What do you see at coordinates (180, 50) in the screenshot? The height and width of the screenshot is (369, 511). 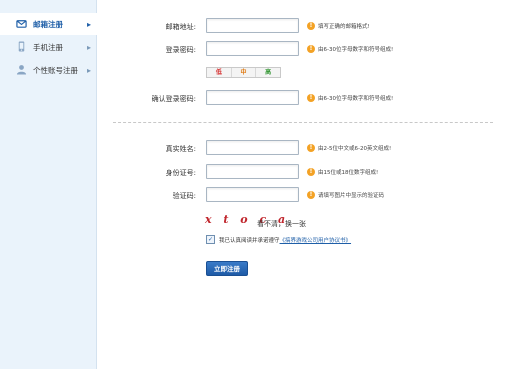 I see `password-label: 登录密码:` at bounding box center [180, 50].